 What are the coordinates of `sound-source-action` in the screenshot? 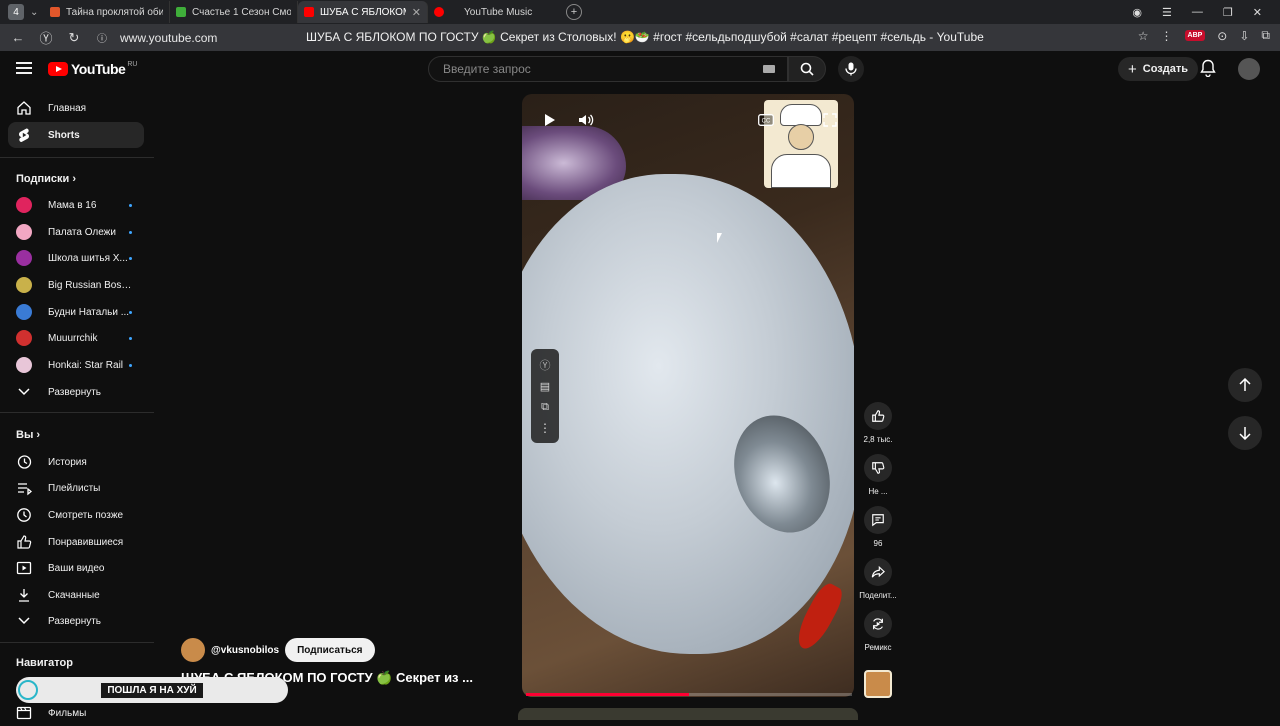 It's located at (878, 684).